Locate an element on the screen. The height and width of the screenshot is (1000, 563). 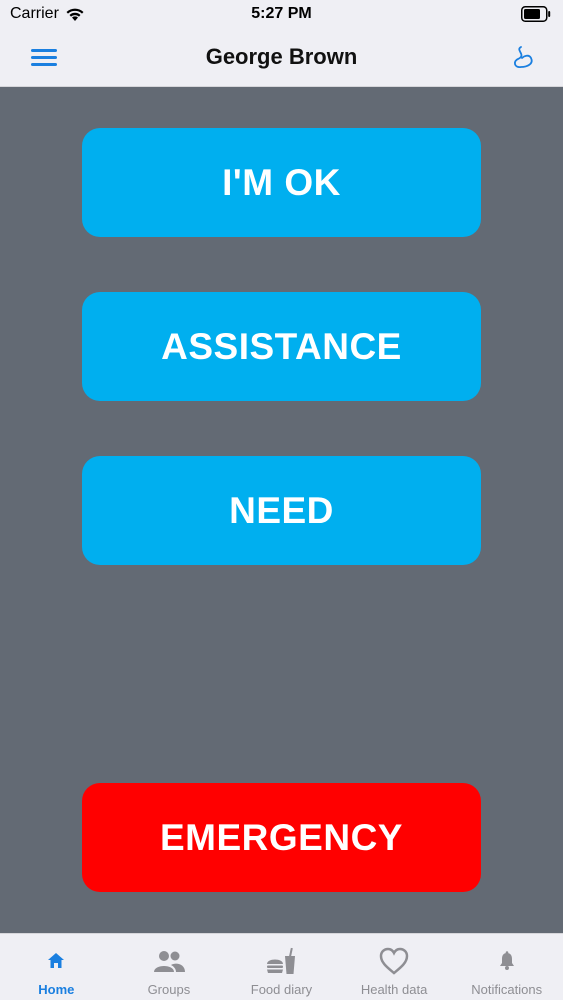
brand-logo-icon is located at coordinates (523, 57).